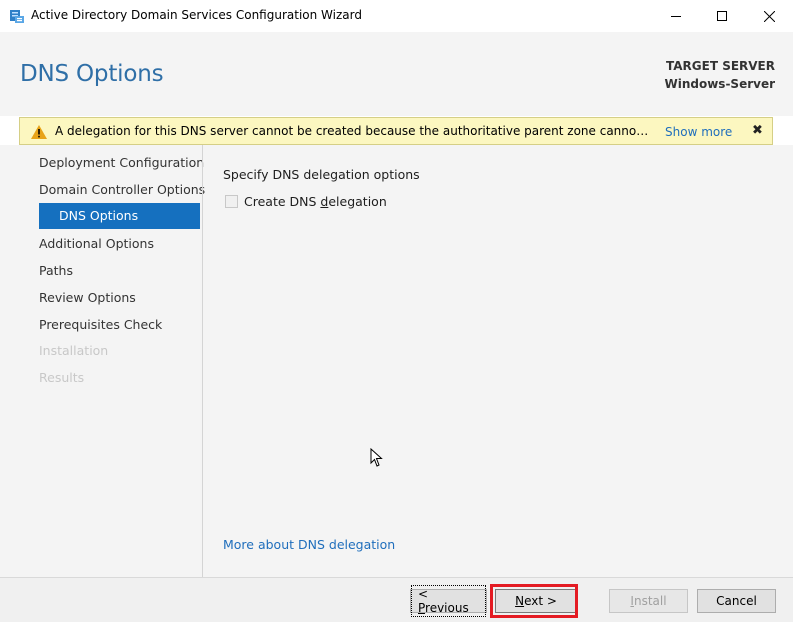 This screenshot has height=622, width=793. Describe the element at coordinates (87, 298) in the screenshot. I see `nav-item-review-options: Review Options` at that location.